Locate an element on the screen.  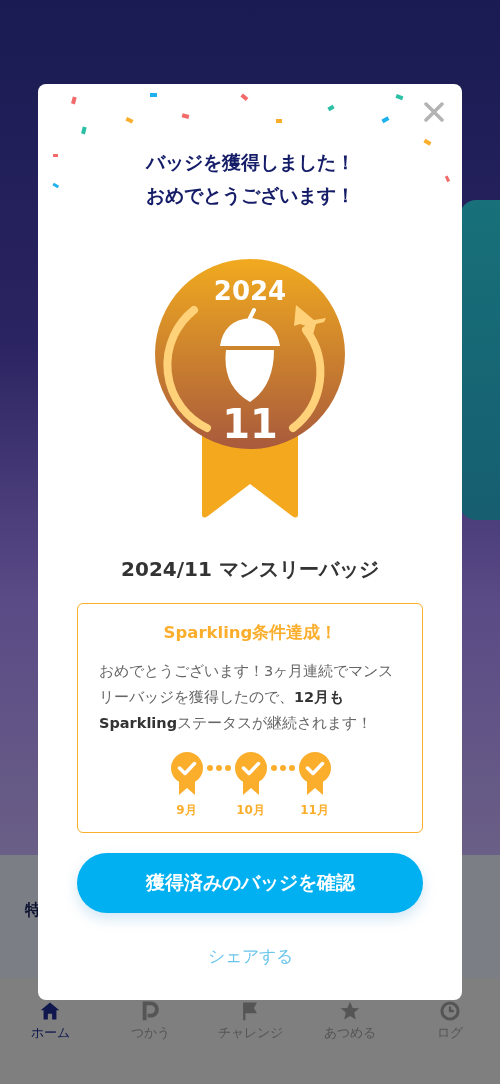
nav-tab: ホーム is located at coordinates (50, 1042).